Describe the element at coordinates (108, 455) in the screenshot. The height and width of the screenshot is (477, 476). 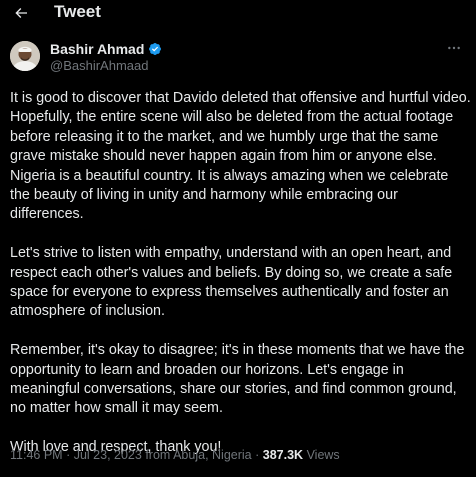
I see `tweet-date: Jul 23, 2023` at that location.